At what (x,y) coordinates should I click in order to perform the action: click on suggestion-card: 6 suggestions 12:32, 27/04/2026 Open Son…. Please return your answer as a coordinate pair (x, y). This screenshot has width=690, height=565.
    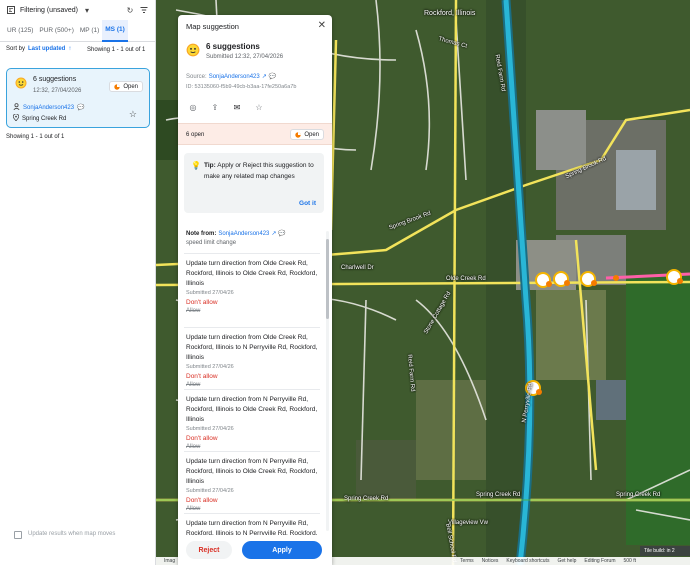
    Looking at the image, I should click on (78, 98).